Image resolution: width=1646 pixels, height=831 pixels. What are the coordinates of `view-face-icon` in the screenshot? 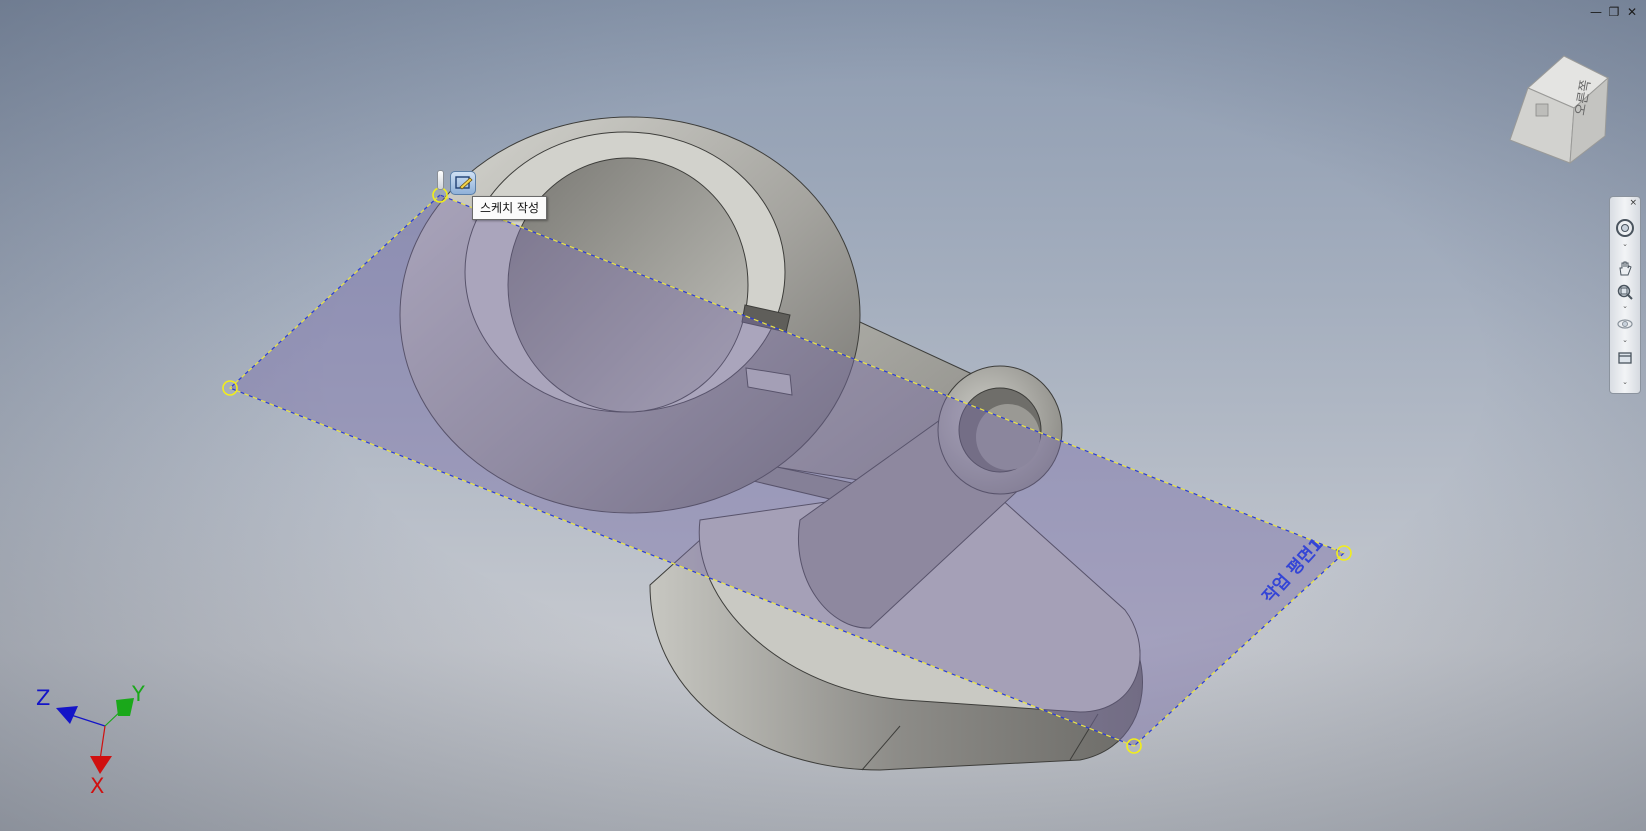 It's located at (1625, 358).